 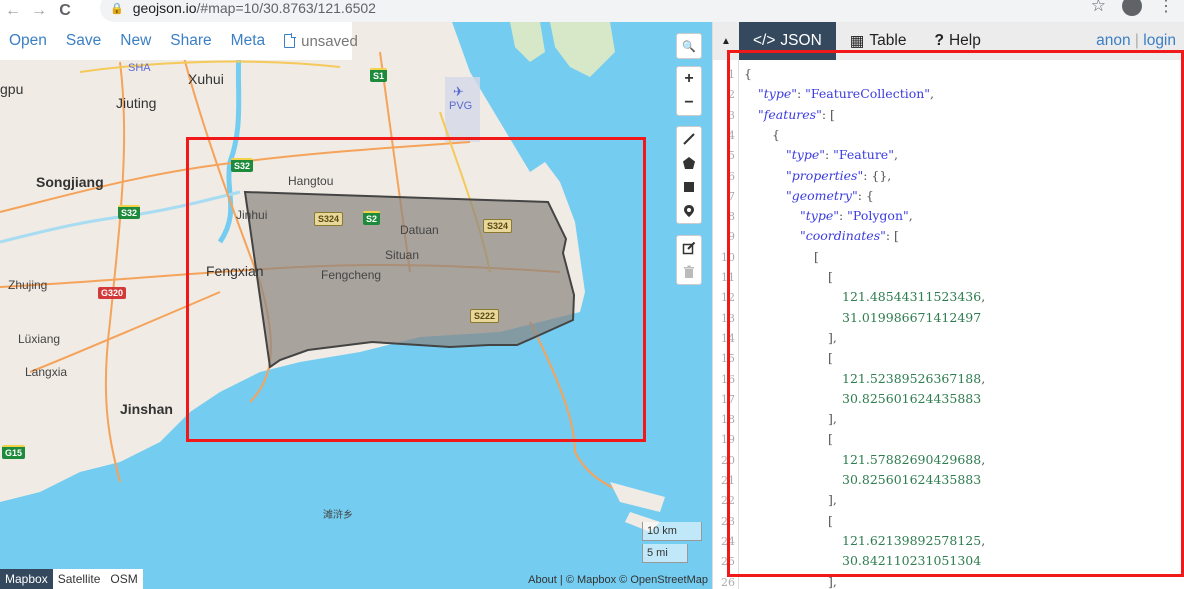 I want to click on drawn-polygon, so click(x=409, y=279).